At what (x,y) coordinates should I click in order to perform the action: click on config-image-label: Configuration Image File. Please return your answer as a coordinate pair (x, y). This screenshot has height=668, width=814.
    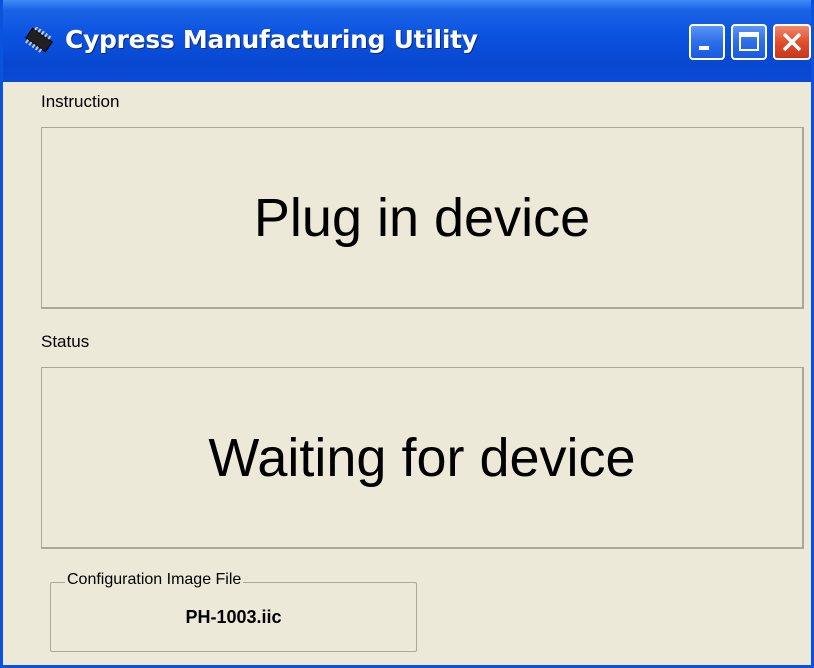
    Looking at the image, I should click on (154, 580).